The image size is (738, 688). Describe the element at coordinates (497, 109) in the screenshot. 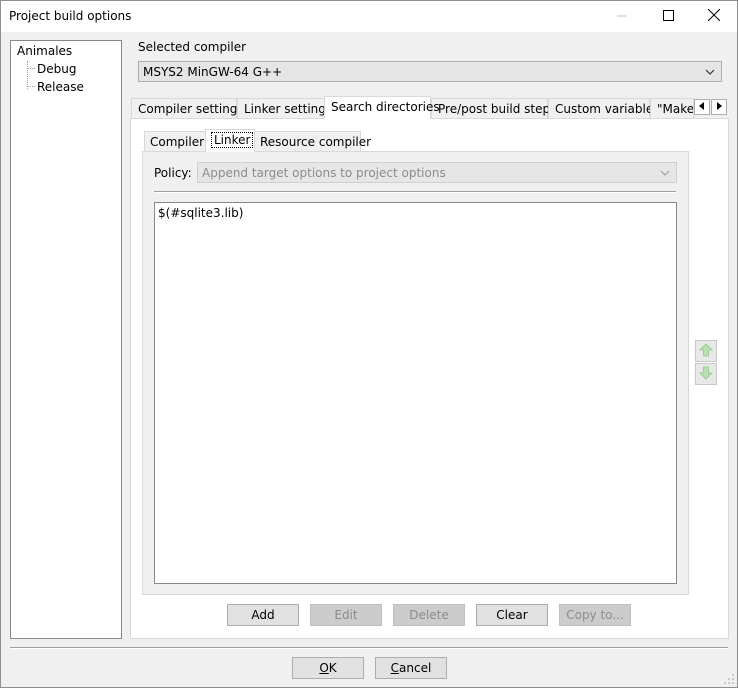

I see `tab-label: Pre/post build steps` at that location.